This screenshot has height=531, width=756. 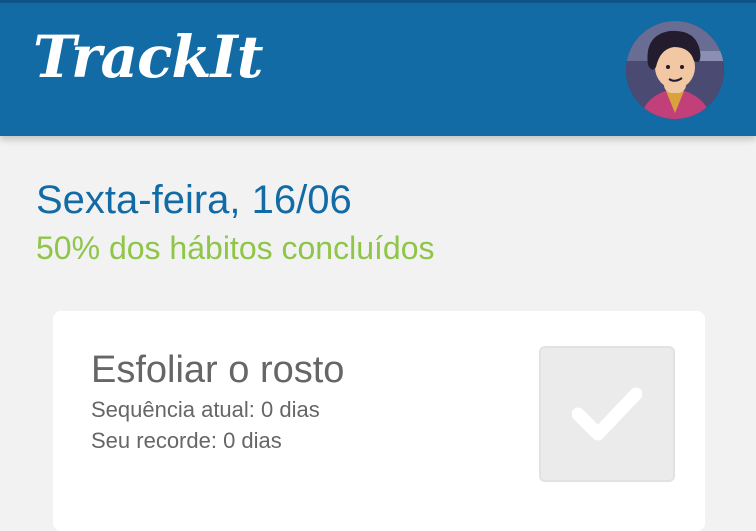 I want to click on top-bar-edge, so click(x=378, y=1).